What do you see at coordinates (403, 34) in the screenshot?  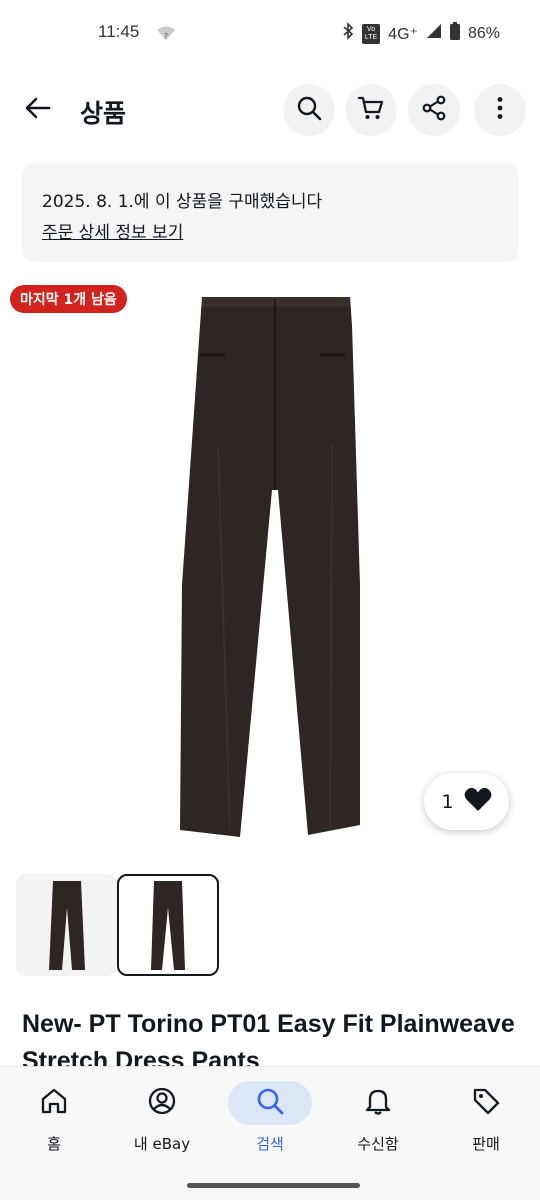 I see `network-type: 4G⁺` at bounding box center [403, 34].